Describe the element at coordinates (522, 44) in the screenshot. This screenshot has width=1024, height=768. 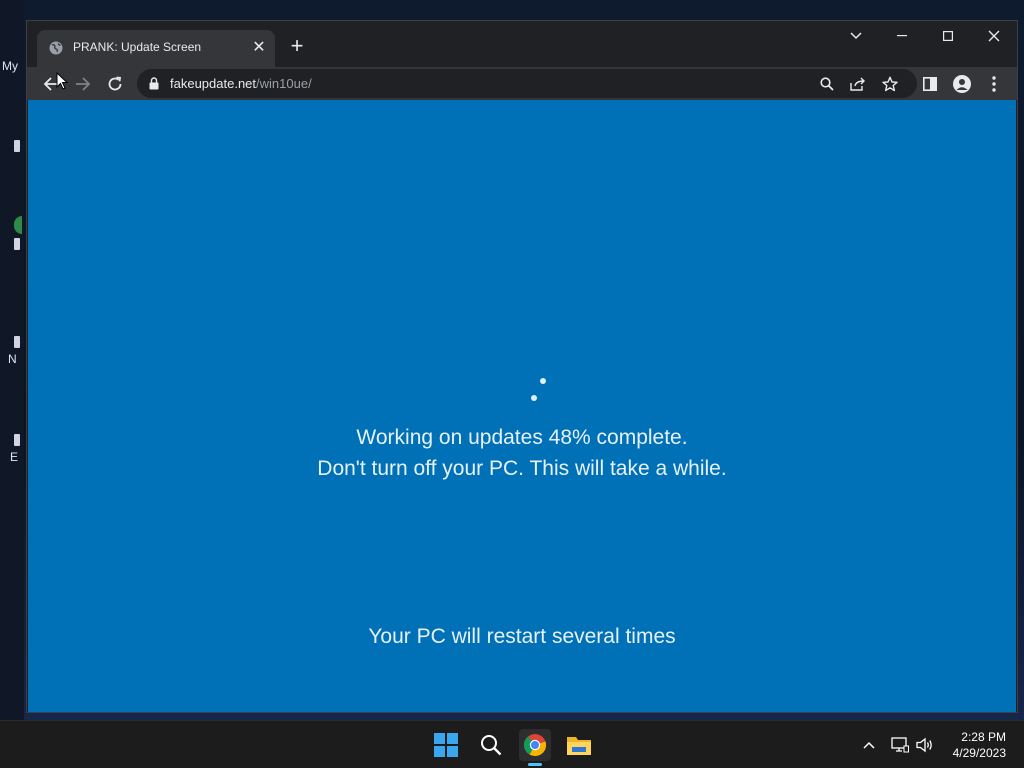
I see `browser-titlebar: PRANK: Update Screen ✕ +` at that location.